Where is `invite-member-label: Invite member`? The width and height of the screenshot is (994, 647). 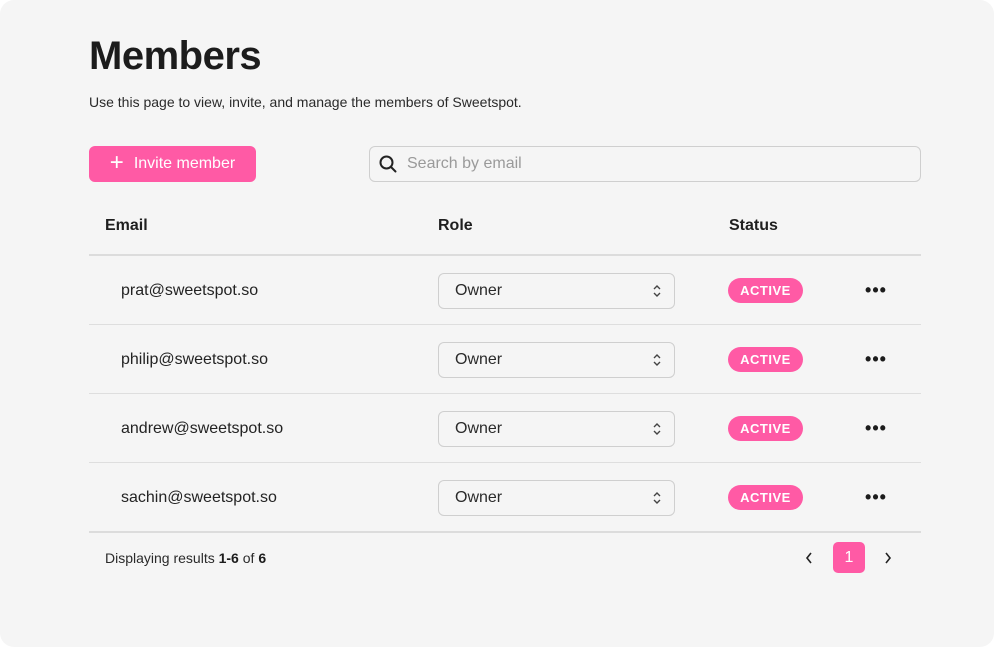 invite-member-label: Invite member is located at coordinates (184, 163).